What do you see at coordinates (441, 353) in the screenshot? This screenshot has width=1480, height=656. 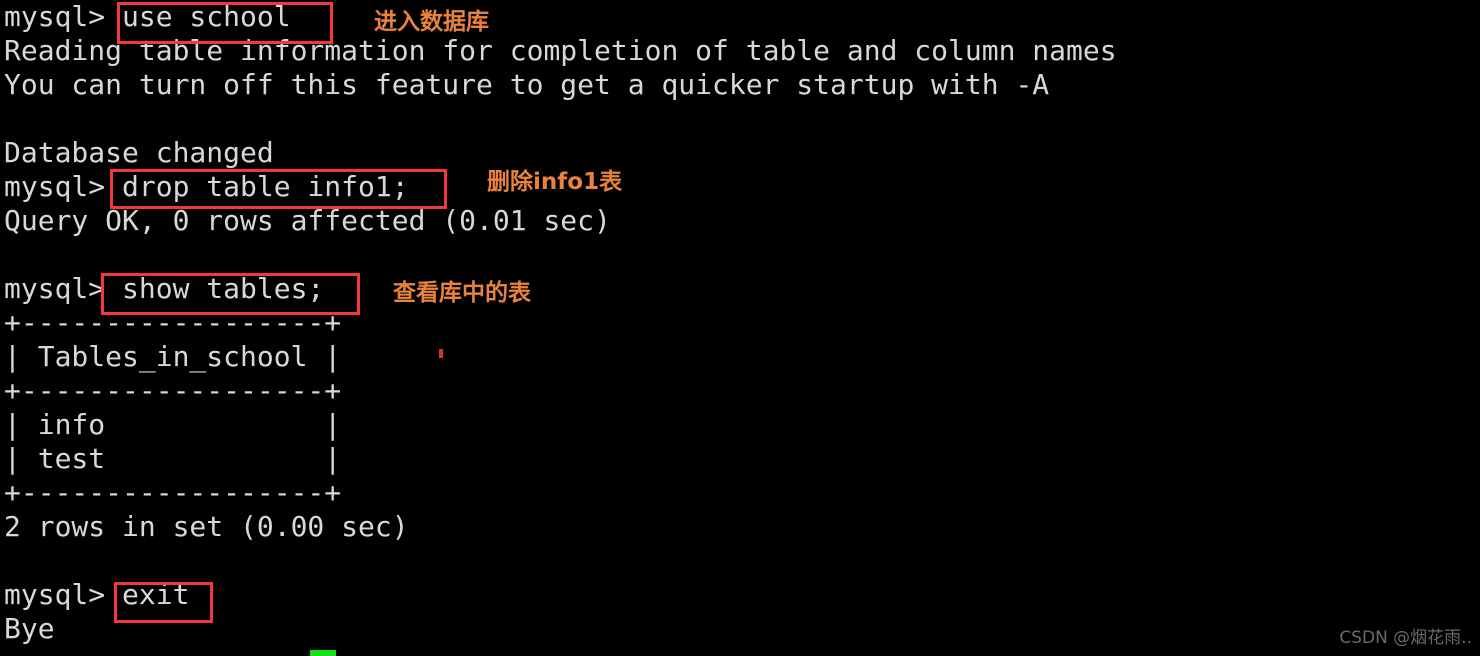 I see `red-dot-artifact` at bounding box center [441, 353].